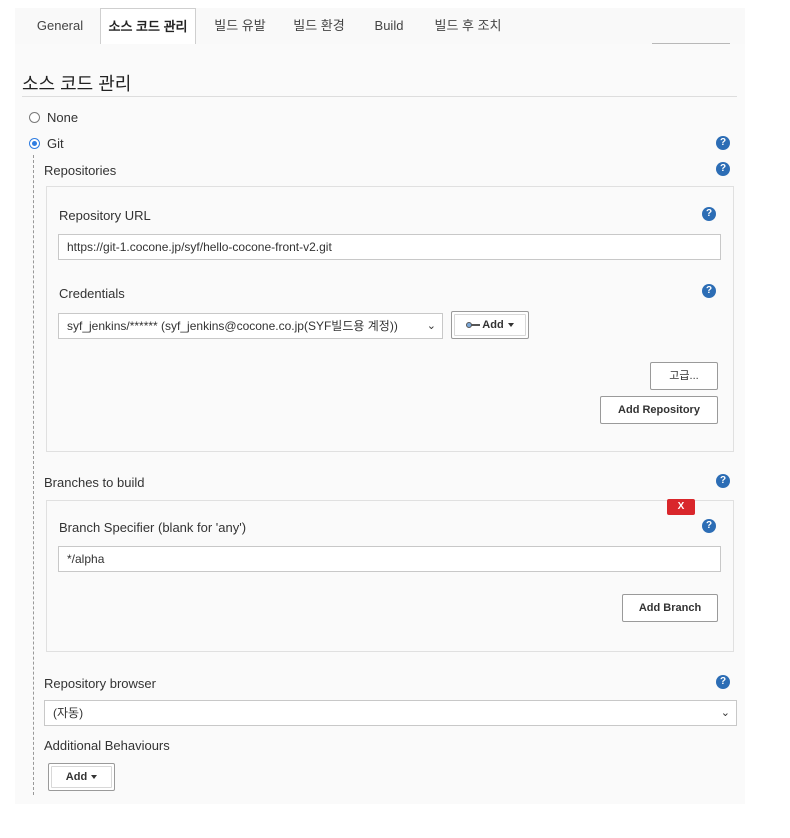 The image size is (790, 838). I want to click on tab-general: General, so click(60, 26).